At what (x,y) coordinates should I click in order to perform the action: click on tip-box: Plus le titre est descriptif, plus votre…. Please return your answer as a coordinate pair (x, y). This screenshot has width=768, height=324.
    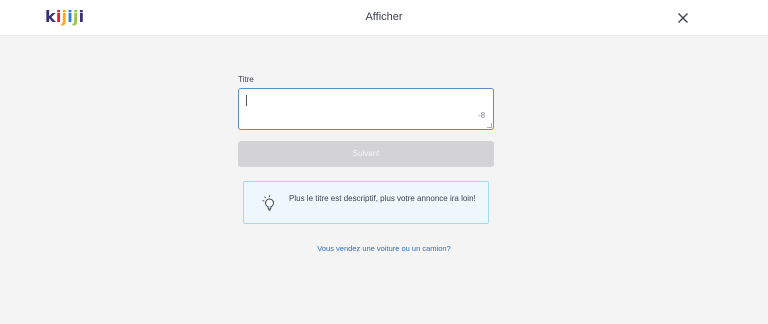
    Looking at the image, I should click on (366, 202).